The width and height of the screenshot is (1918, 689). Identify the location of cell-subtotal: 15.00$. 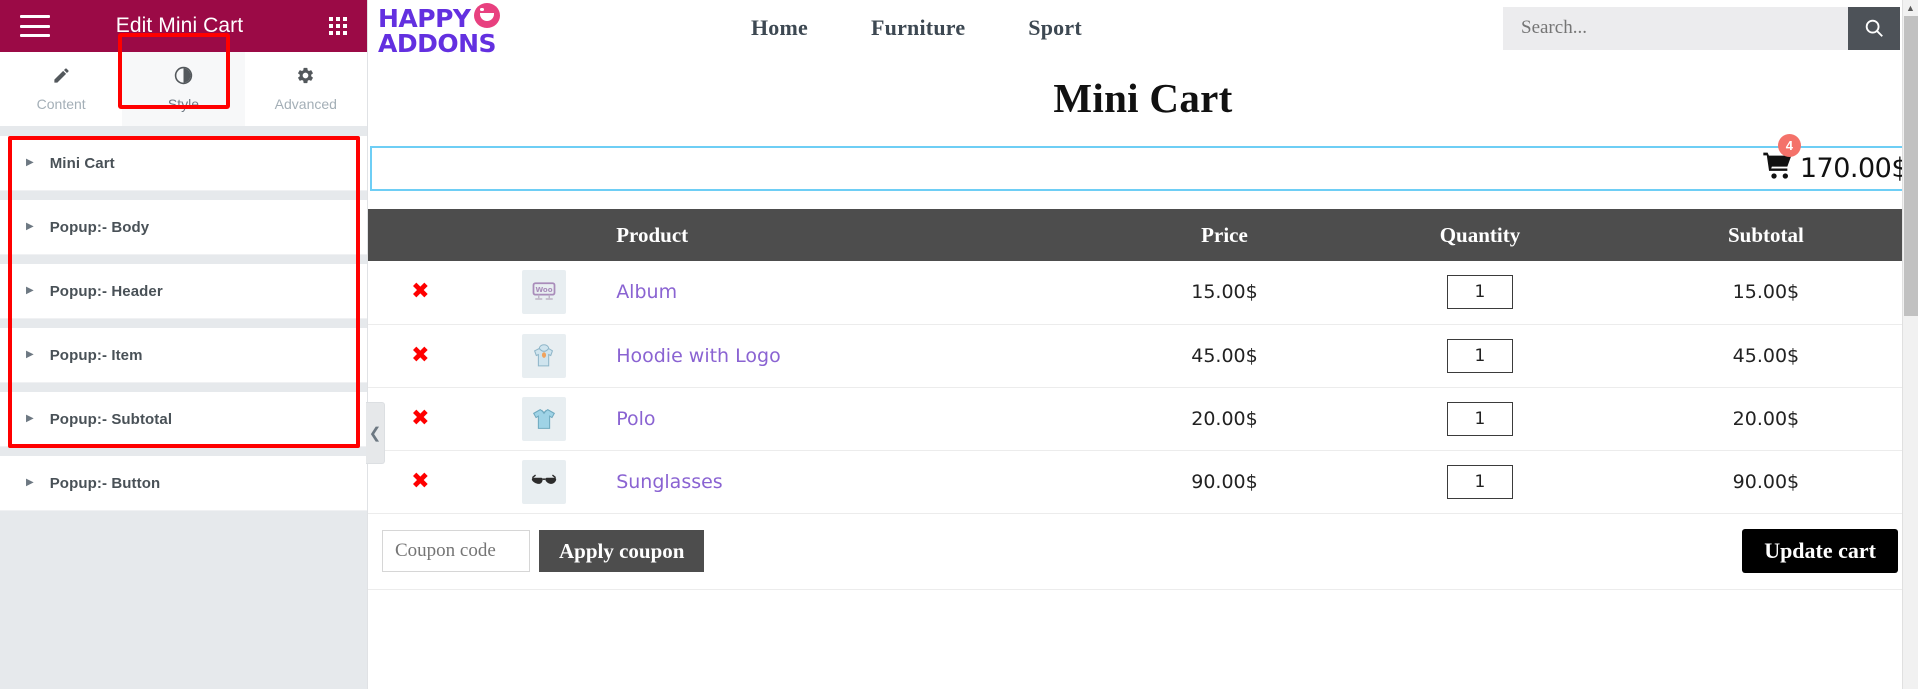
(1765, 293).